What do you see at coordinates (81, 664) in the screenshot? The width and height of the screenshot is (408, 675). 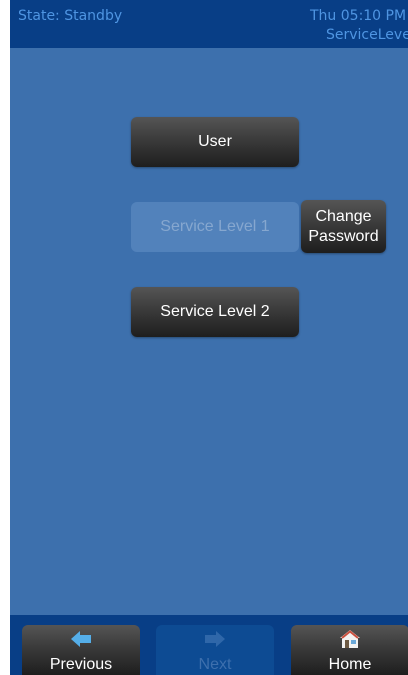 I see `previous-label: Previous` at bounding box center [81, 664].